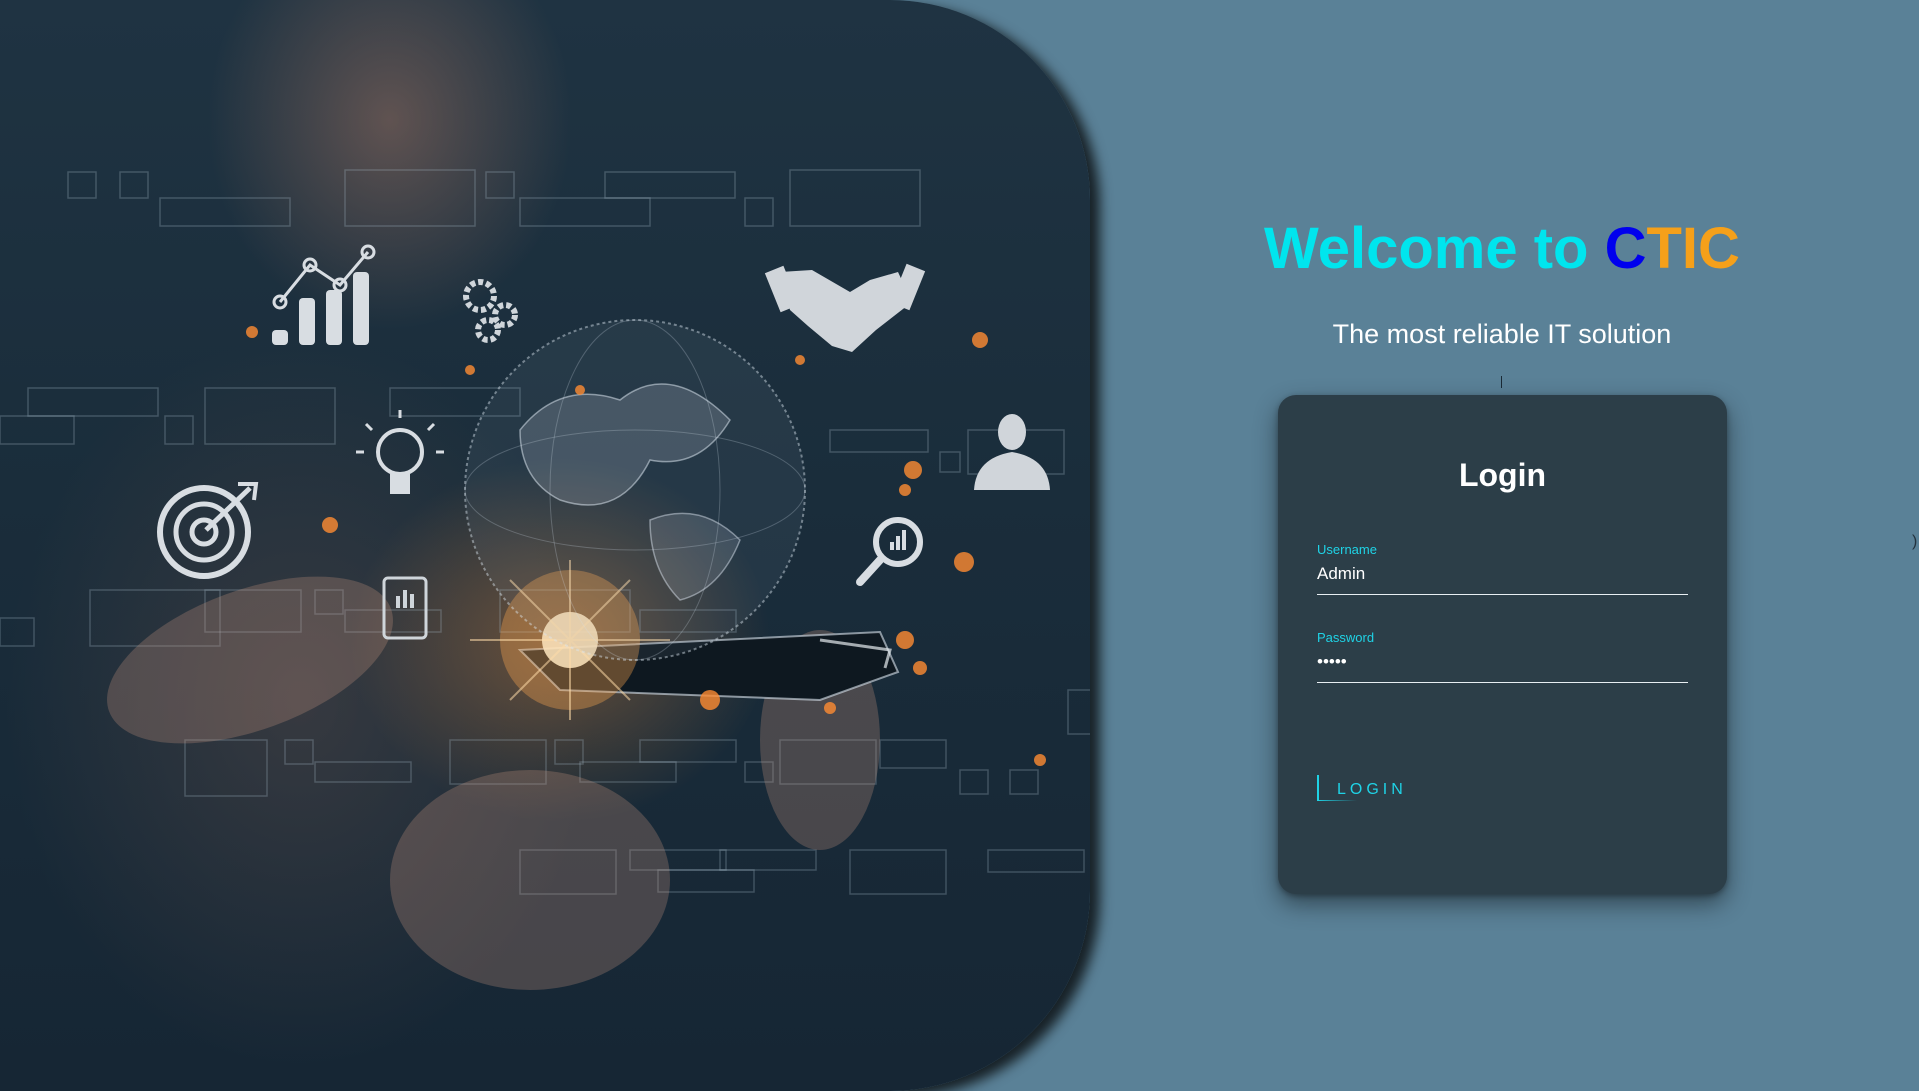  Describe the element at coordinates (1501, 382) in the screenshot. I see `text-cursor-mark` at that location.